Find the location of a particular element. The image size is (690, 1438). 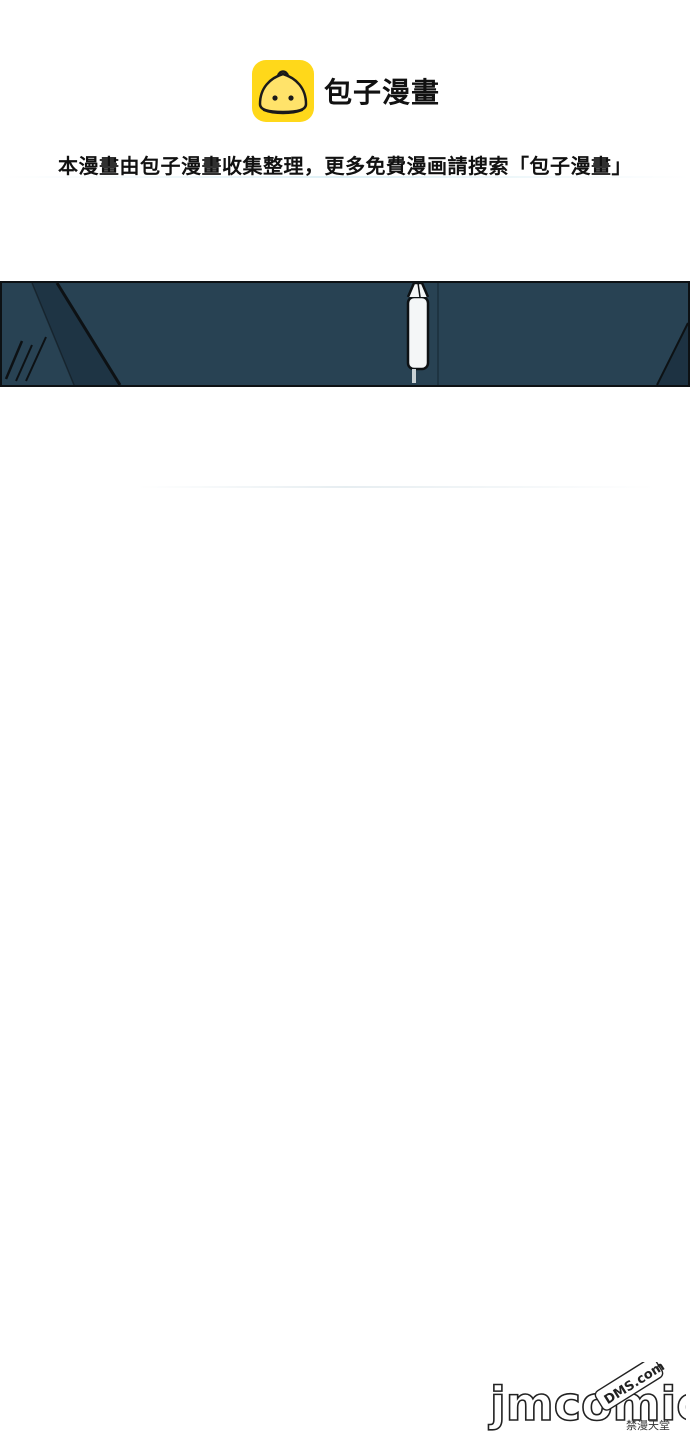

watermark-sub-text: 禁漫天堂 is located at coordinates (648, 1425).